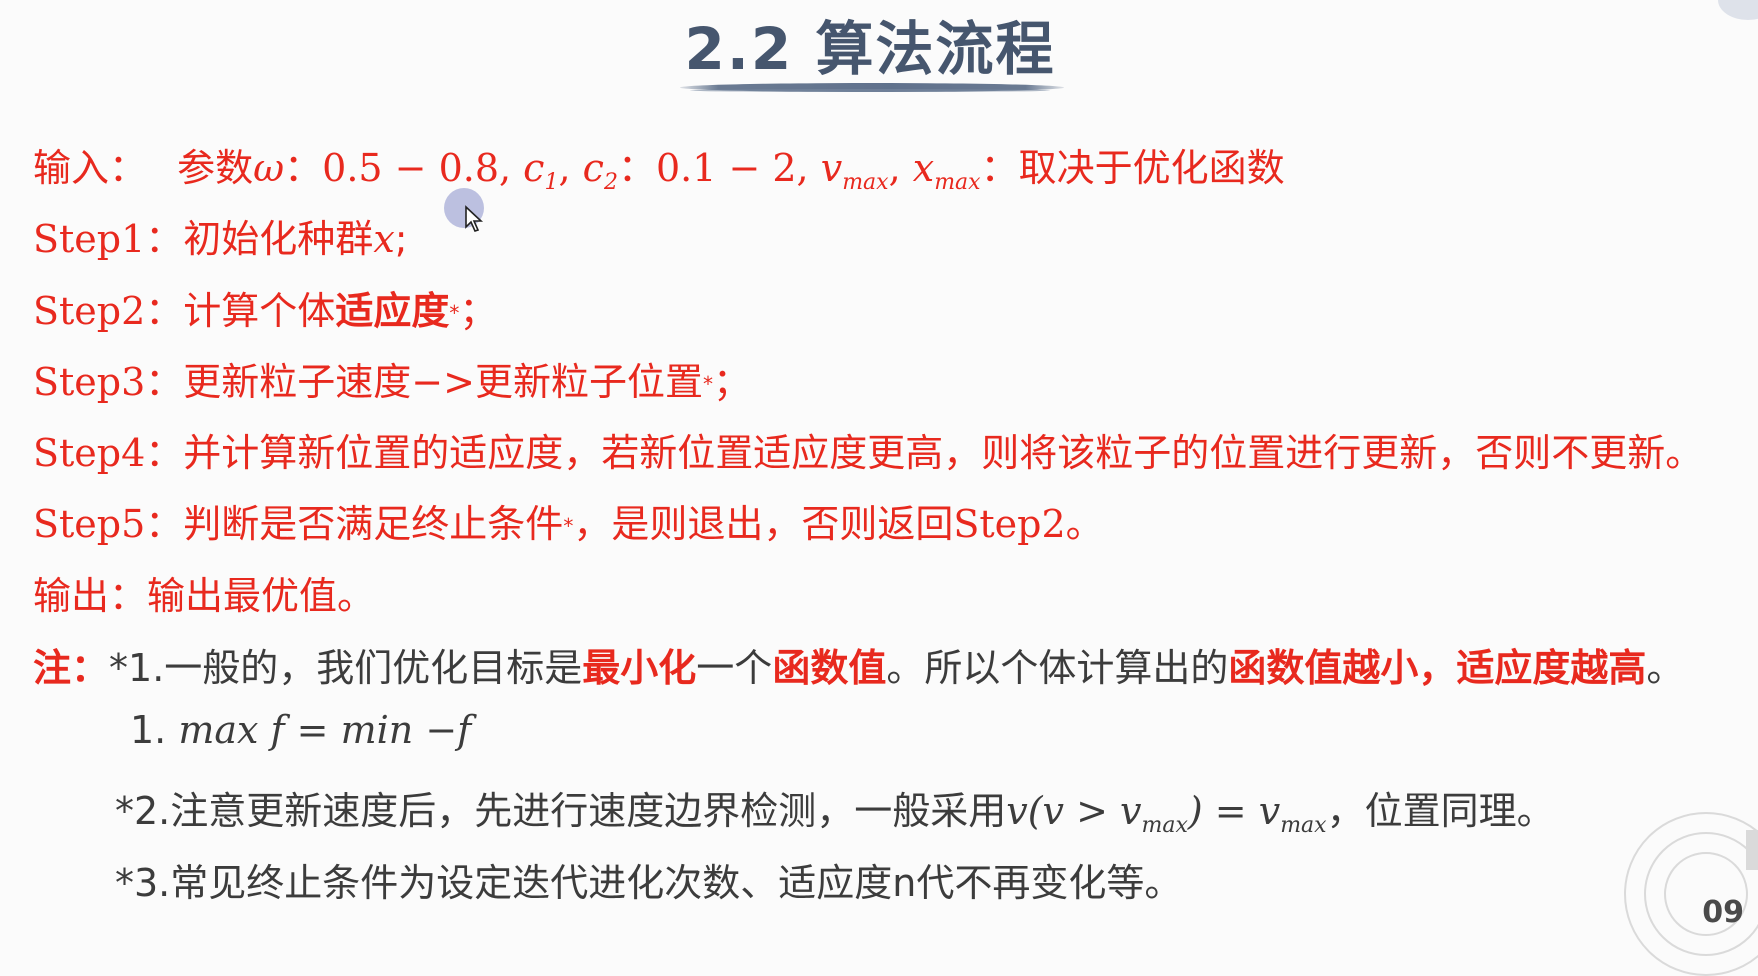 This screenshot has width=1758, height=976. What do you see at coordinates (108, 382) in the screenshot?
I see `step3-label: Step3：` at bounding box center [108, 382].